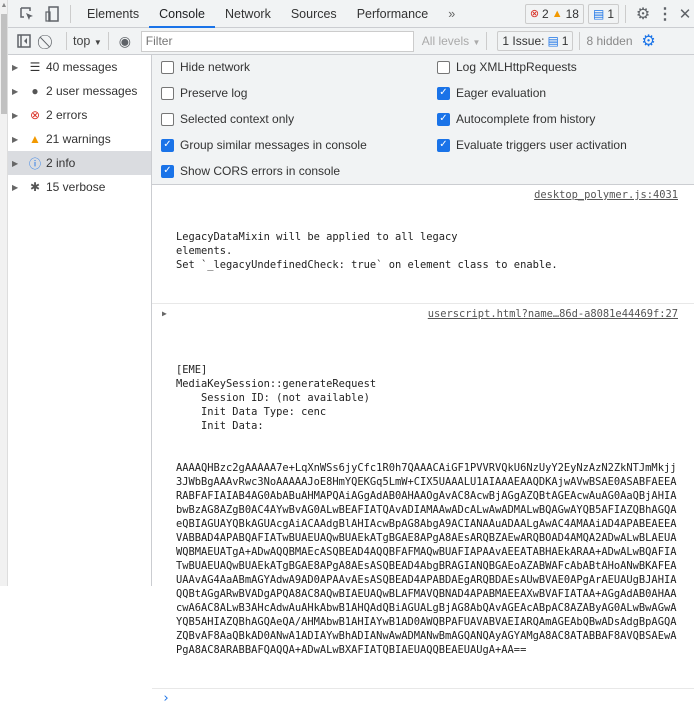 This screenshot has width=694, height=709. Describe the element at coordinates (67, 115) in the screenshot. I see `sidebar-item-label: 2 errors` at that location.